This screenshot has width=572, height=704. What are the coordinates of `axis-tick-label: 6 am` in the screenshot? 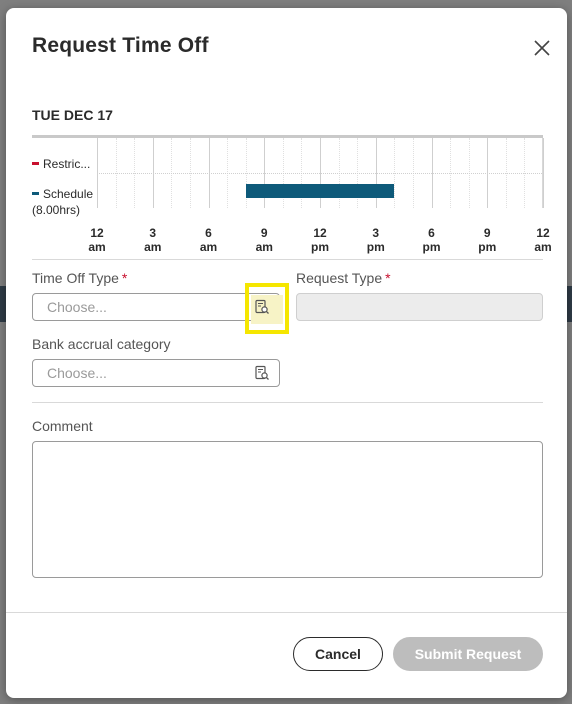 It's located at (209, 240).